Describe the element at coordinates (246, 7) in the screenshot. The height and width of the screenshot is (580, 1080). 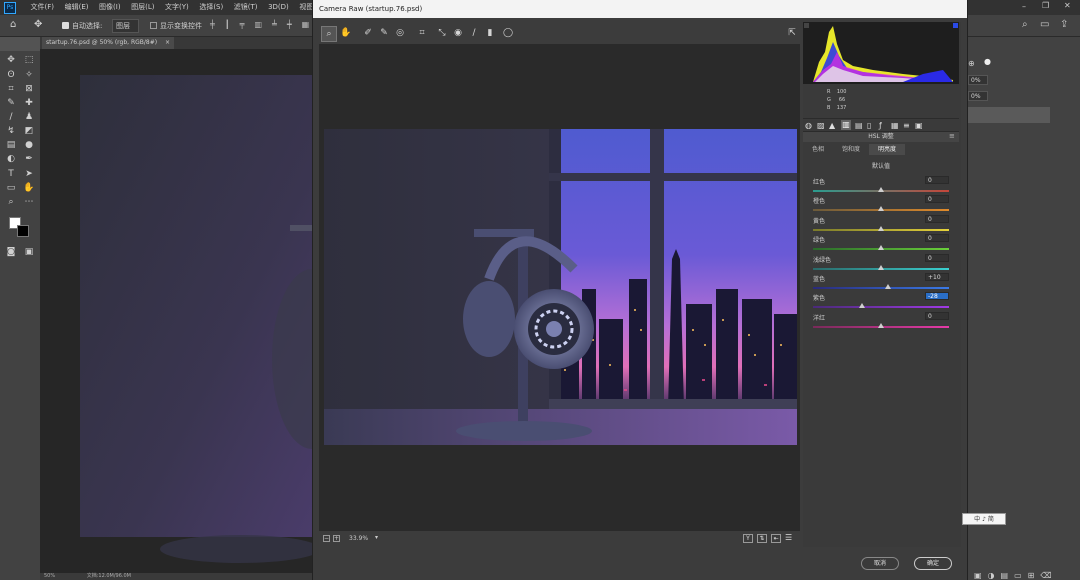
I see `menu-filter: 滤镜(T)` at that location.